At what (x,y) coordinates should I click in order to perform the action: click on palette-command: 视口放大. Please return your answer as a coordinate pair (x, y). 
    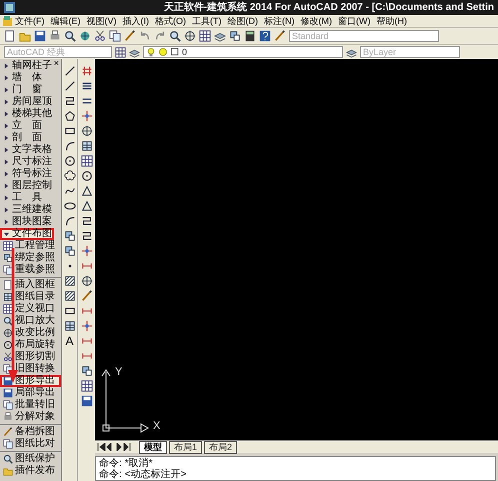
    Looking at the image, I should click on (30, 321).